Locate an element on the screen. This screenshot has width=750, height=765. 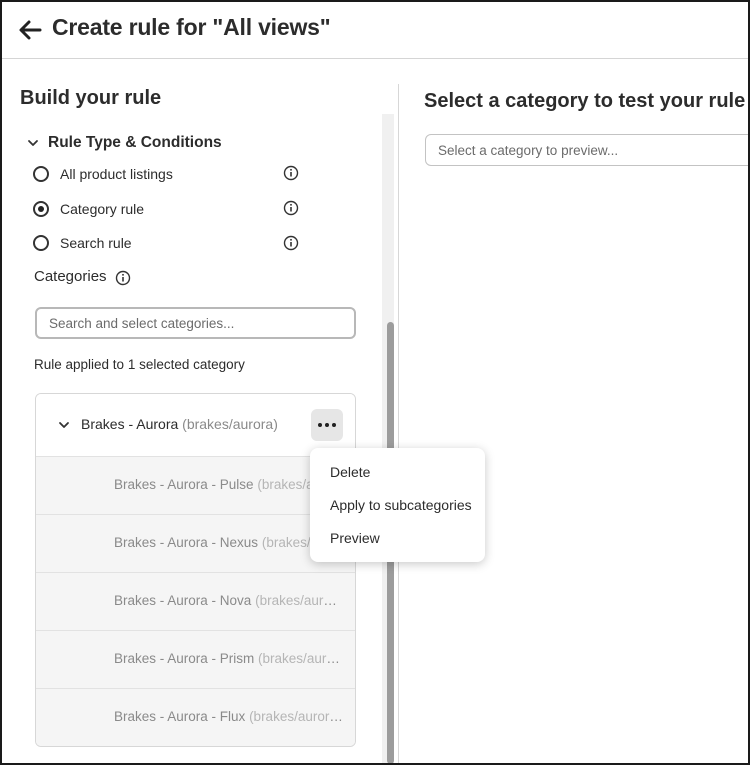
radio-label: Category rule is located at coordinates (102, 209).